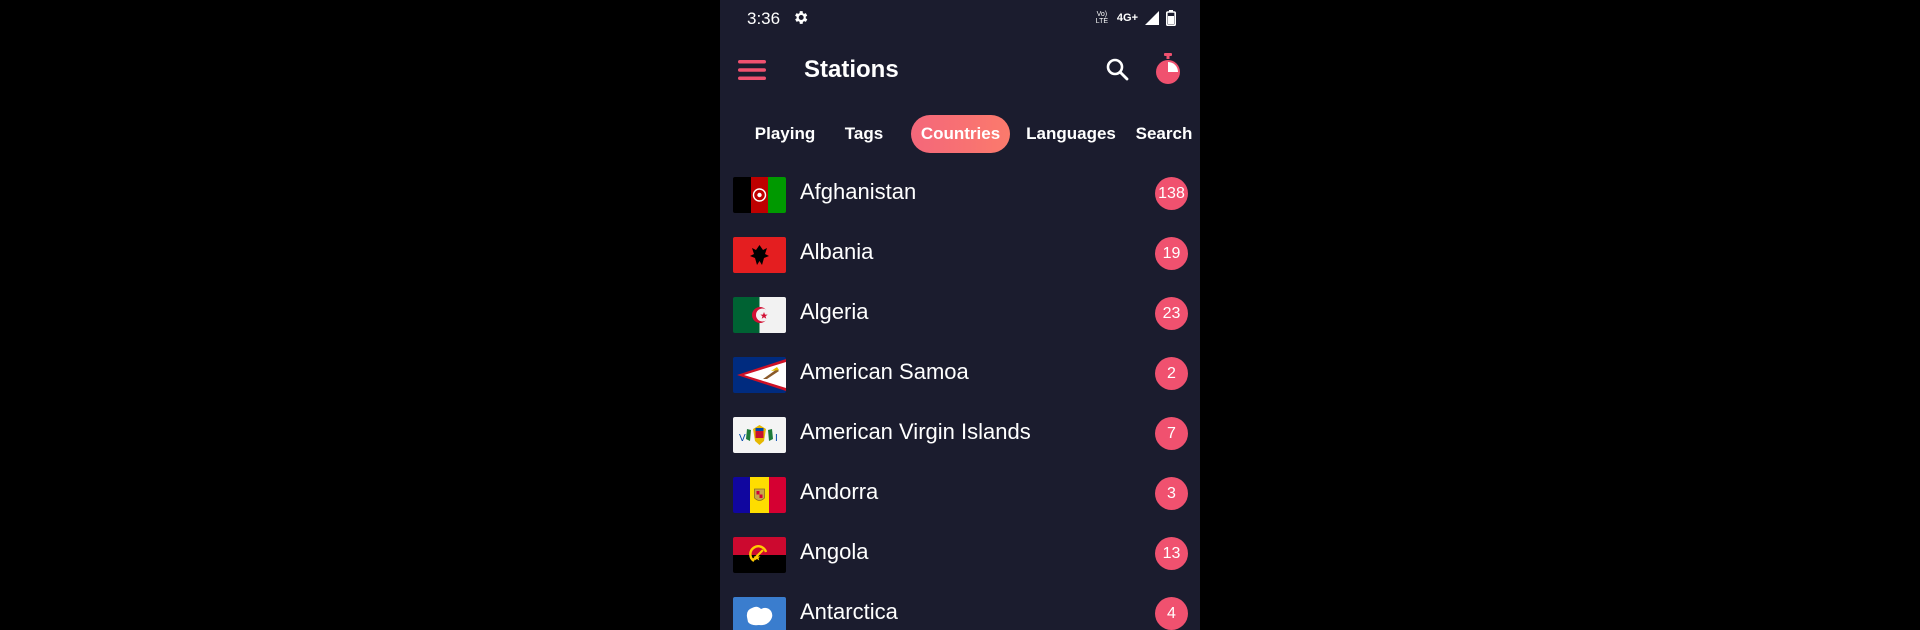 The image size is (1920, 630). I want to click on country-name: American Samoa, so click(884, 371).